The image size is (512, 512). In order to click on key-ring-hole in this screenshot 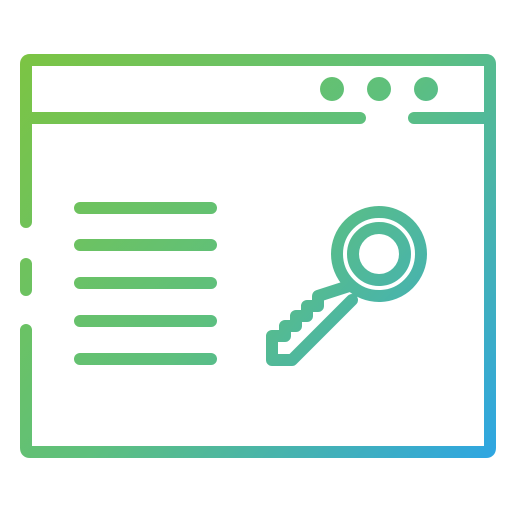, I will do `click(379, 254)`.